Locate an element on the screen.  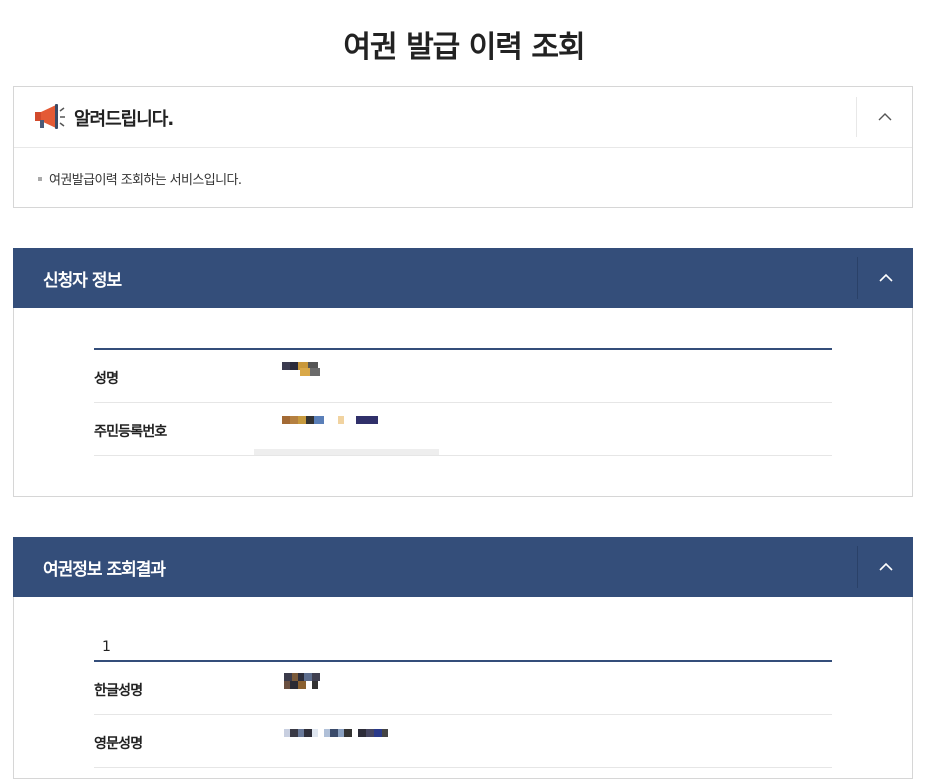
passport-collapse-button is located at coordinates (885, 567).